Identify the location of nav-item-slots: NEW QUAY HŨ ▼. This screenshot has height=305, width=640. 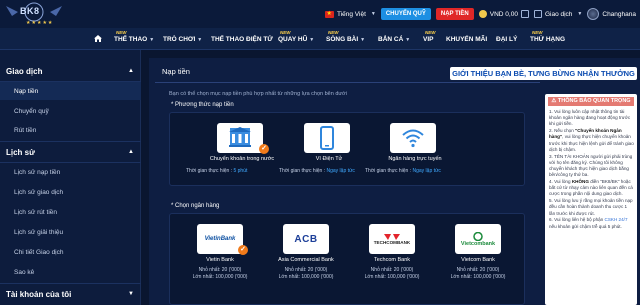
(296, 36).